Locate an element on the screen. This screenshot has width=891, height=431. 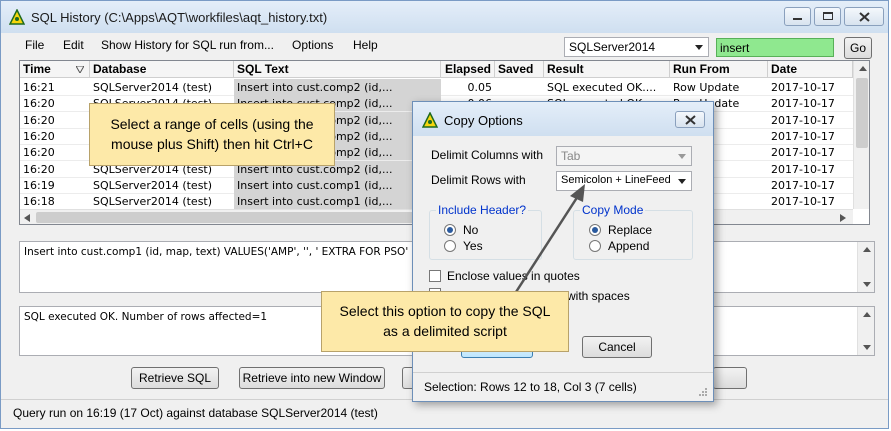
callout-arrow is located at coordinates (549, 238).